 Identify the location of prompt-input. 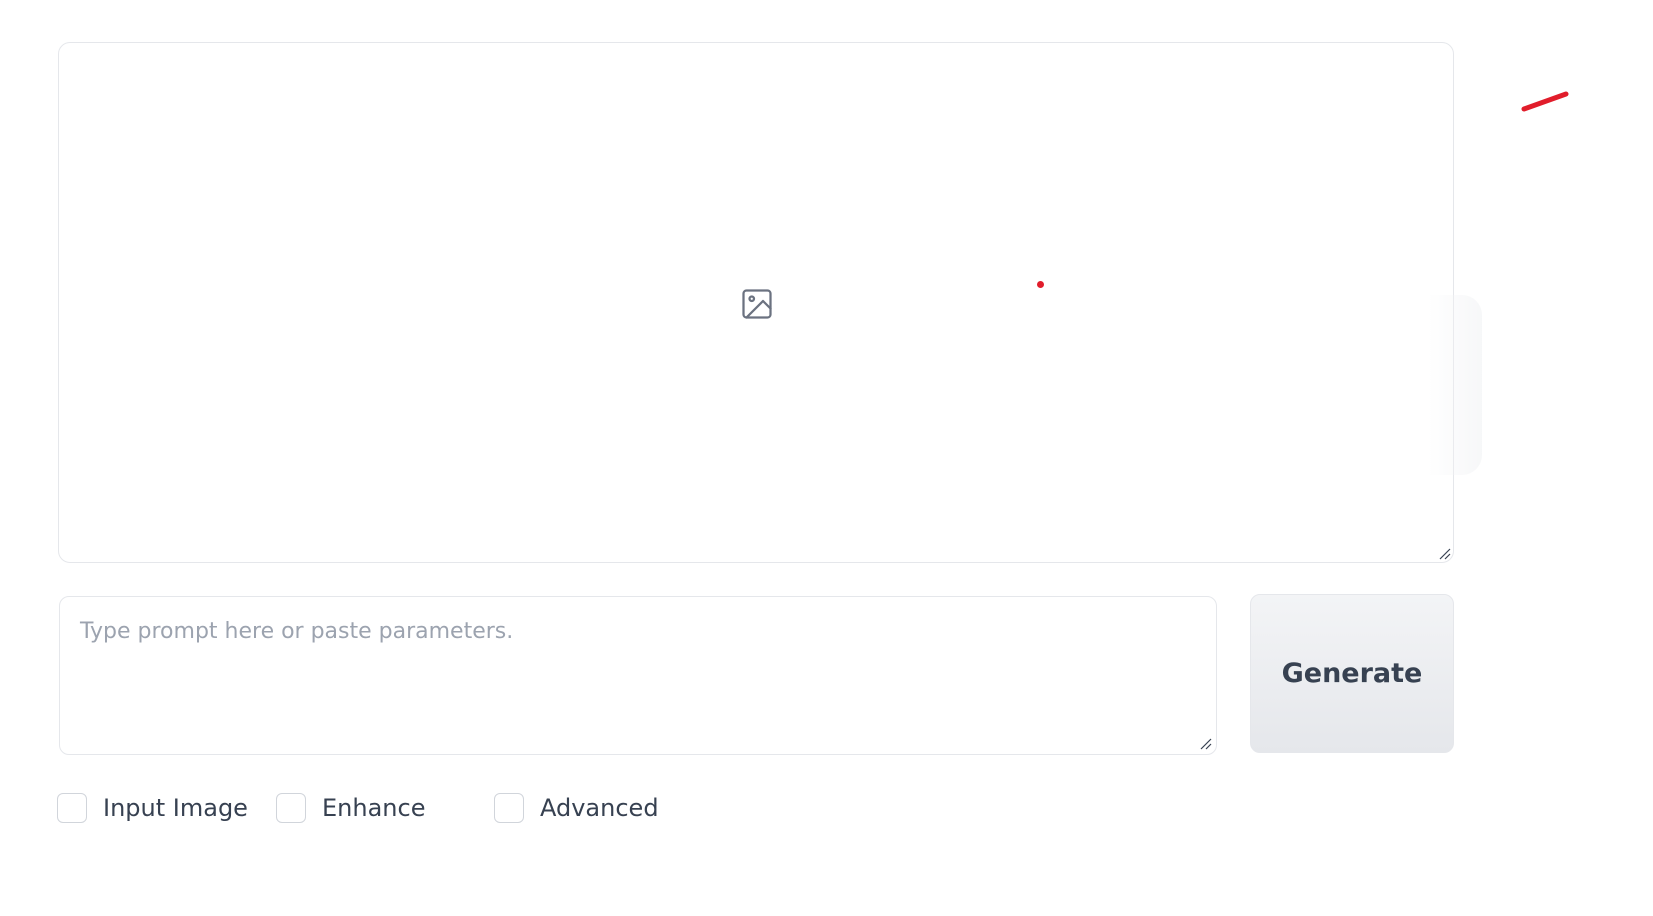
(638, 675).